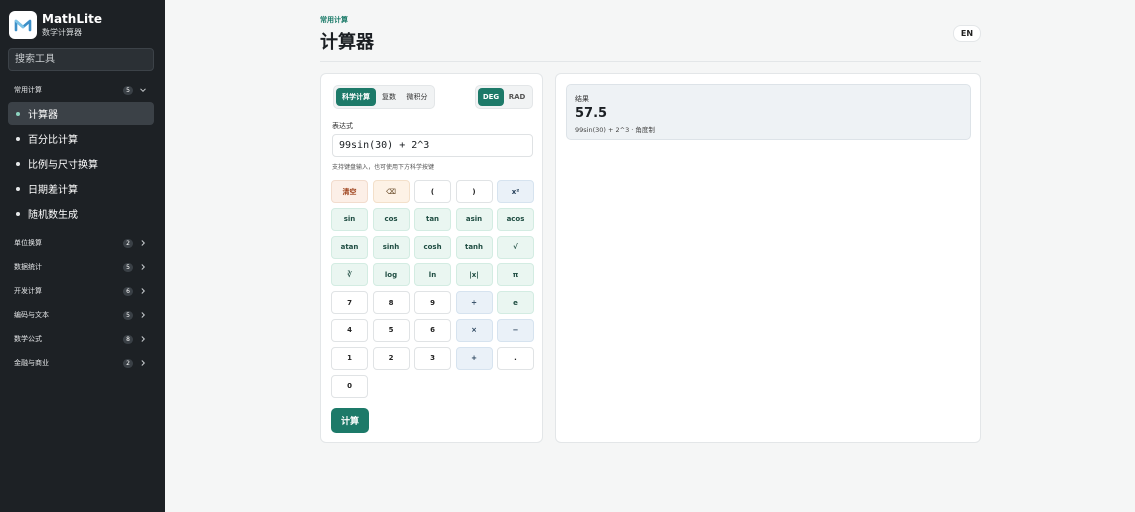 This screenshot has width=1135, height=512. I want to click on compute-button: 计算, so click(350, 420).